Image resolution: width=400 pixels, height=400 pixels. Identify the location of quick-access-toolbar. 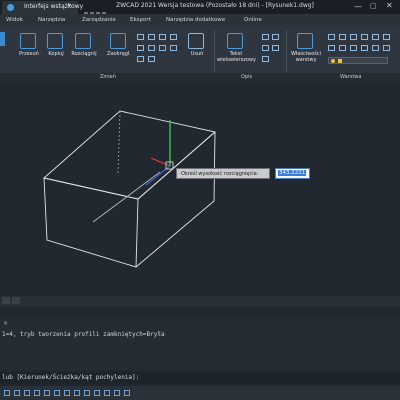
(98, 10).